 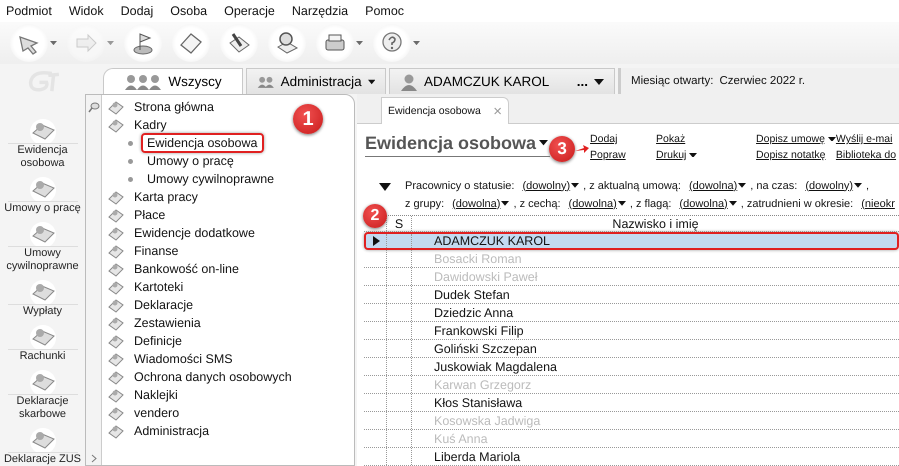 I want to click on table-cell: Dawidowski Paweł, so click(x=486, y=277).